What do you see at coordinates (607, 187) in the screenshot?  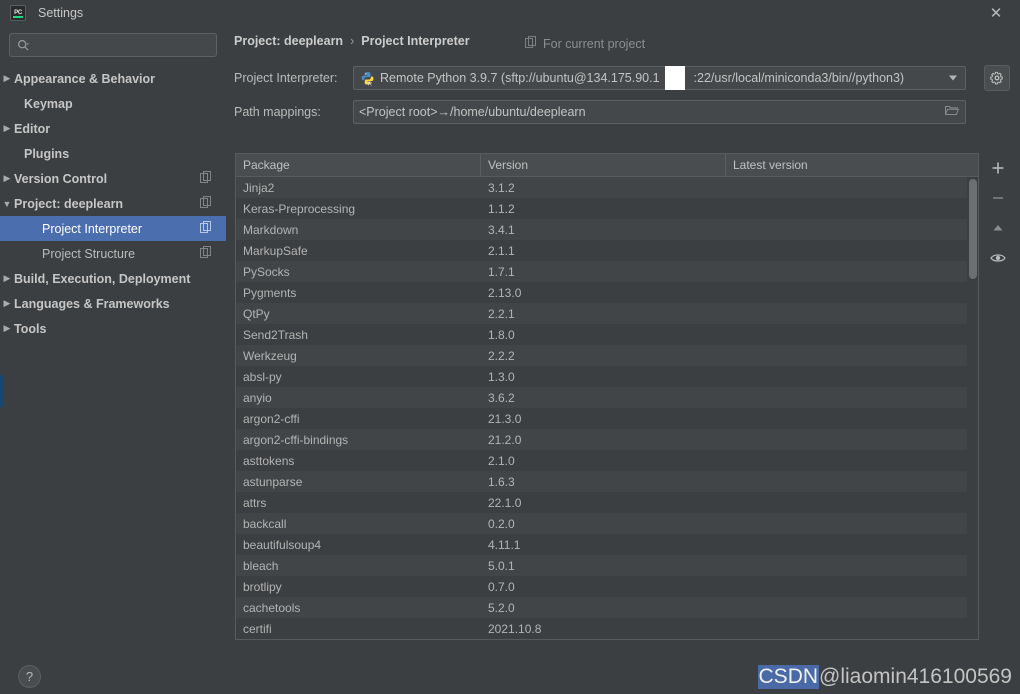 I see `table-row: Jinja2 3.1.2` at bounding box center [607, 187].